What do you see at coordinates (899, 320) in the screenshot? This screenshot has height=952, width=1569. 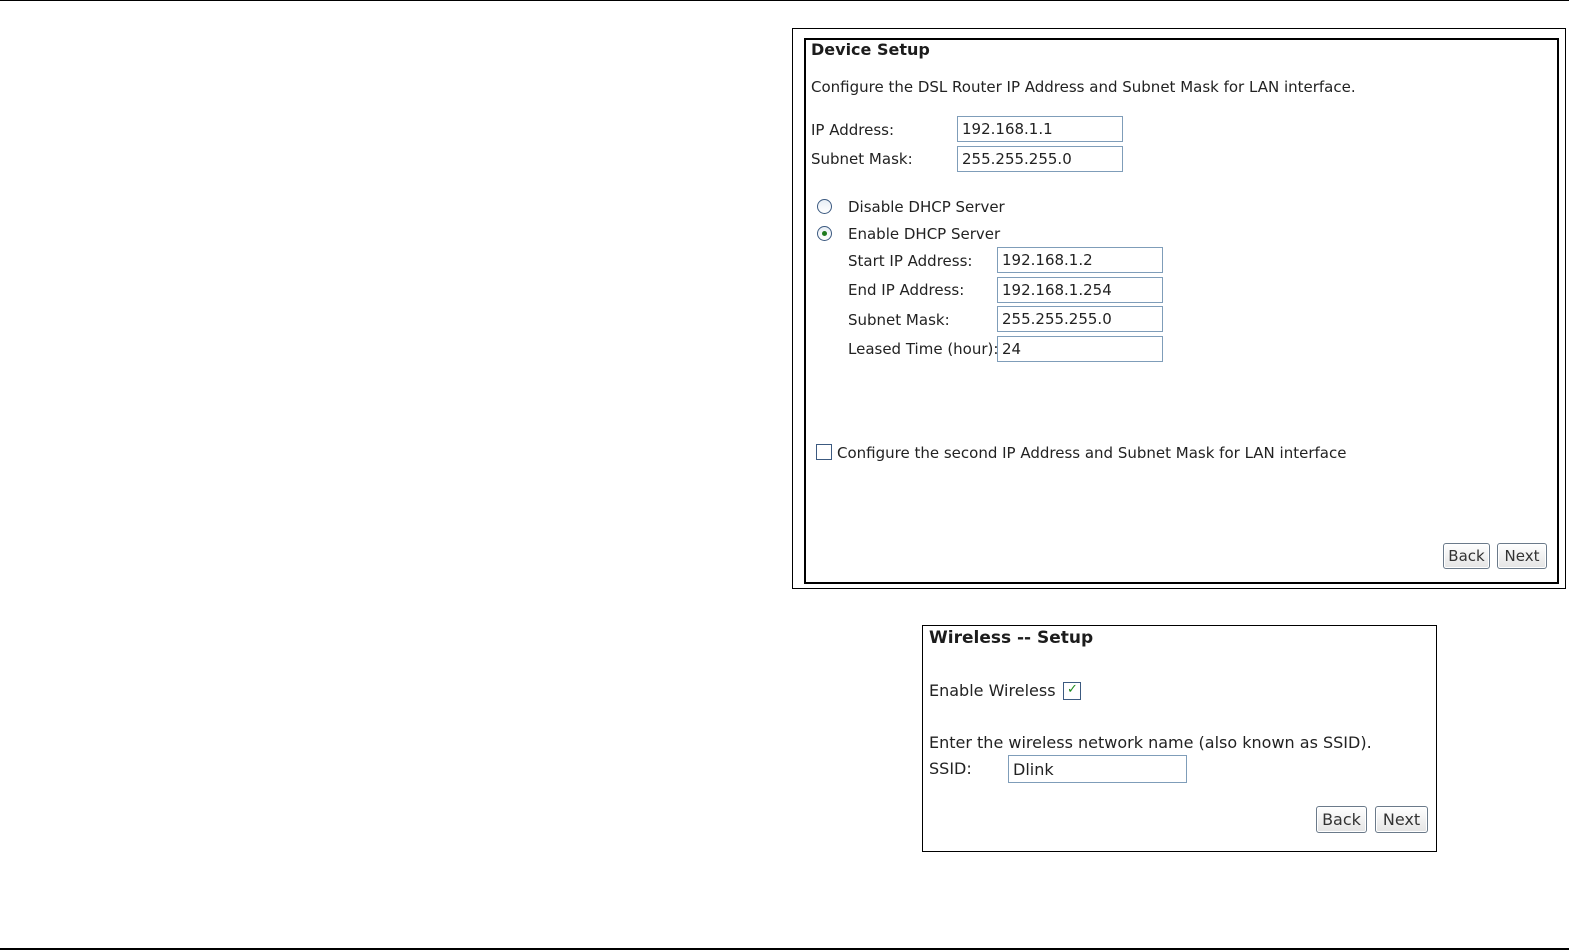 I see `dhcp-subnet-mask-label: Subnet Mask:` at bounding box center [899, 320].